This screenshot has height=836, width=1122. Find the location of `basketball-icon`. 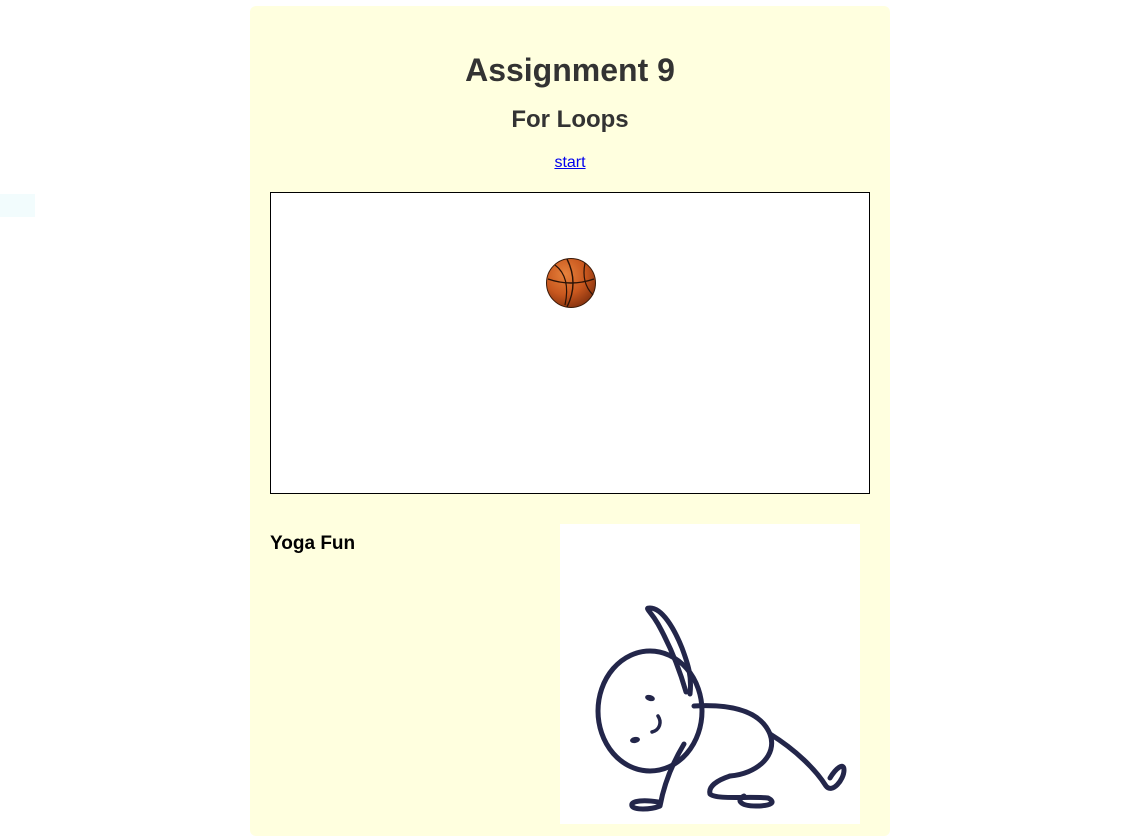

basketball-icon is located at coordinates (571, 283).